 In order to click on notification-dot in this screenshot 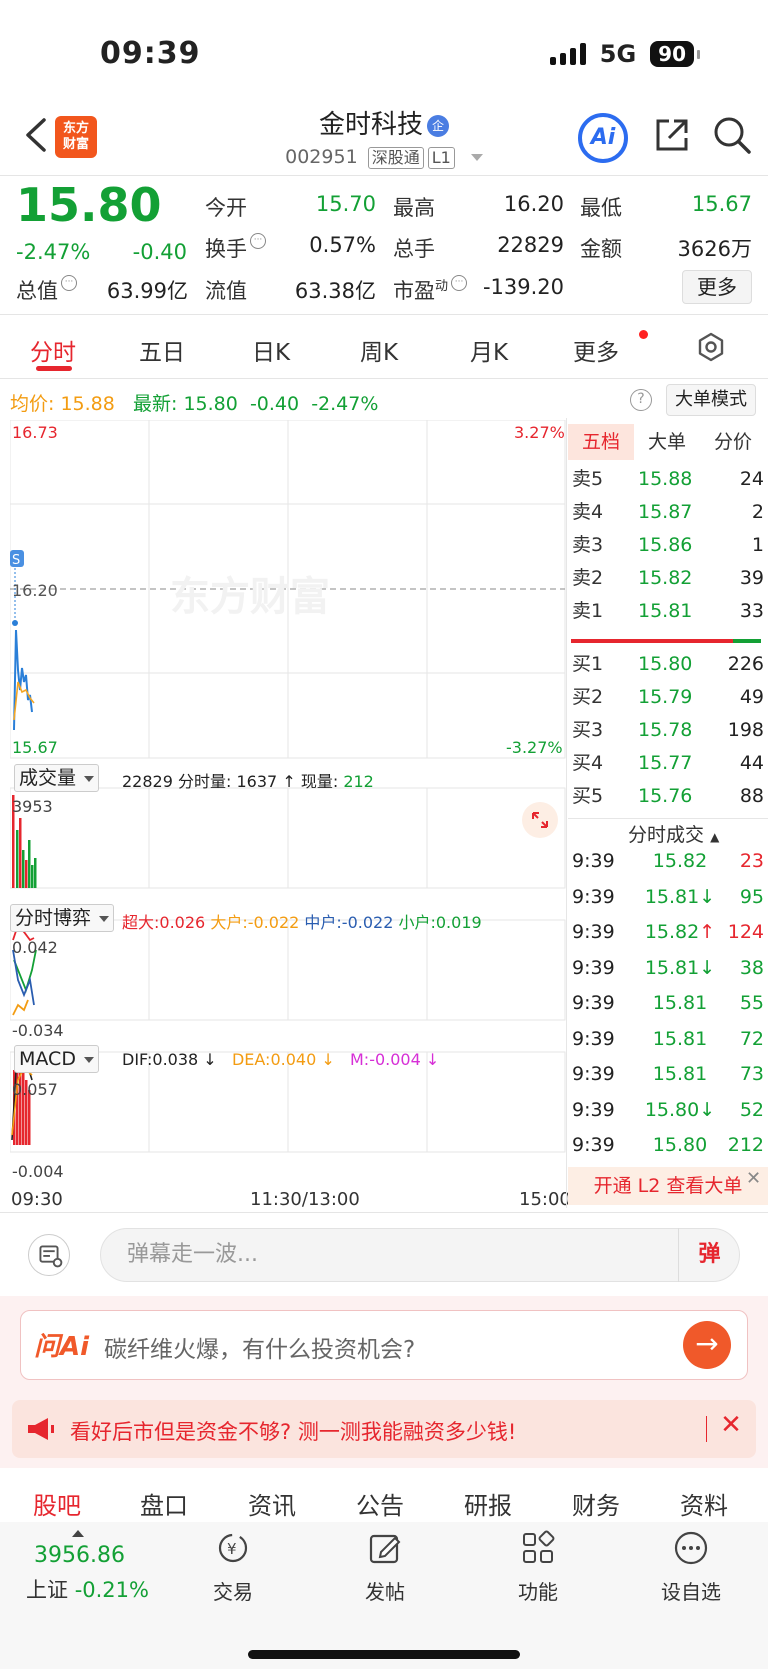, I will do `click(643, 334)`.